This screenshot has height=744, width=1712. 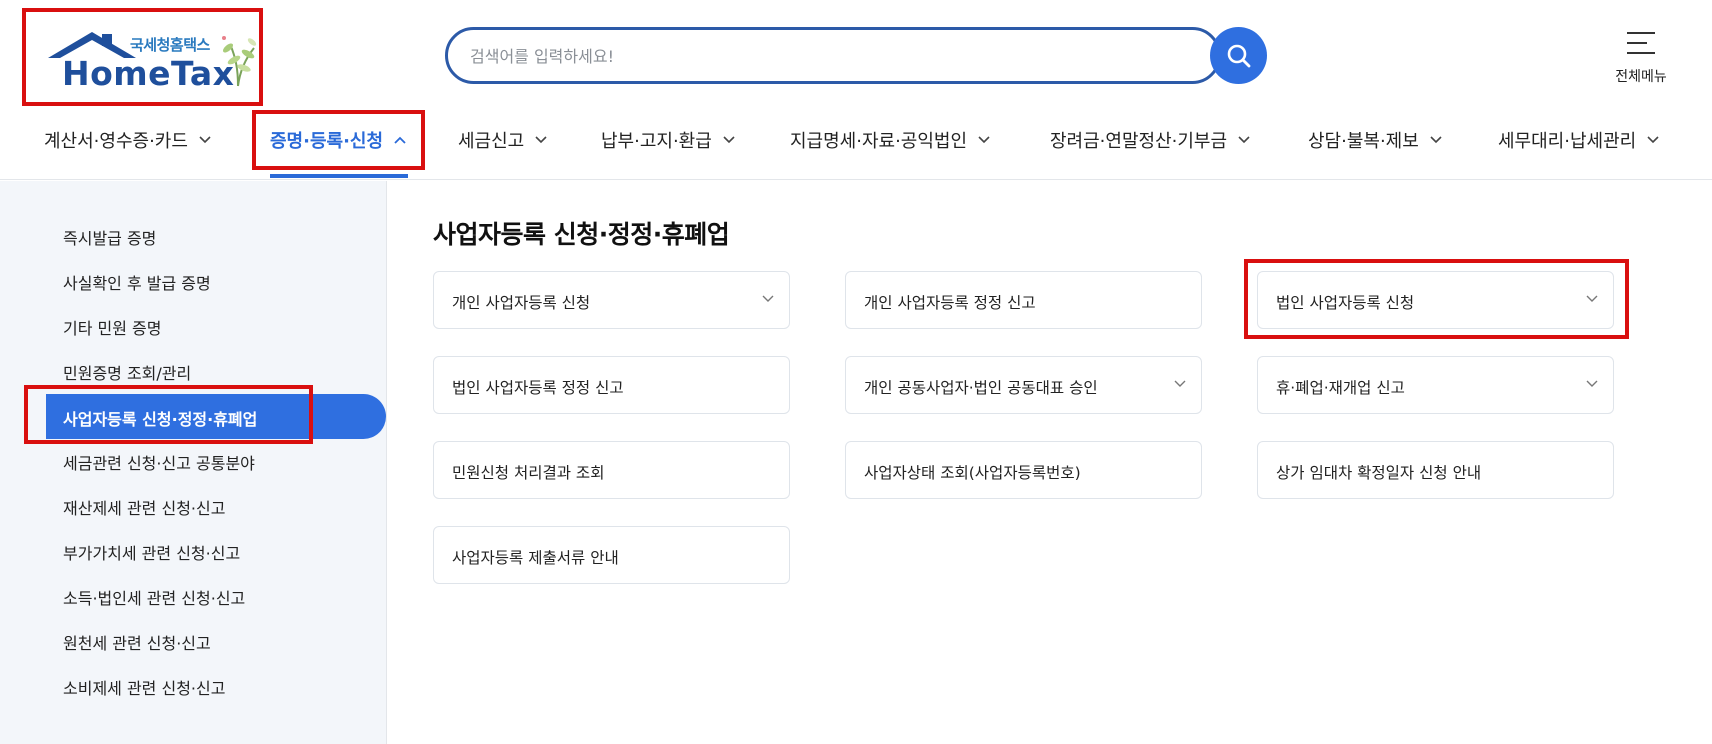 I want to click on gnb-item-statement: 지급명세·자료·공익법인, so click(x=890, y=140).